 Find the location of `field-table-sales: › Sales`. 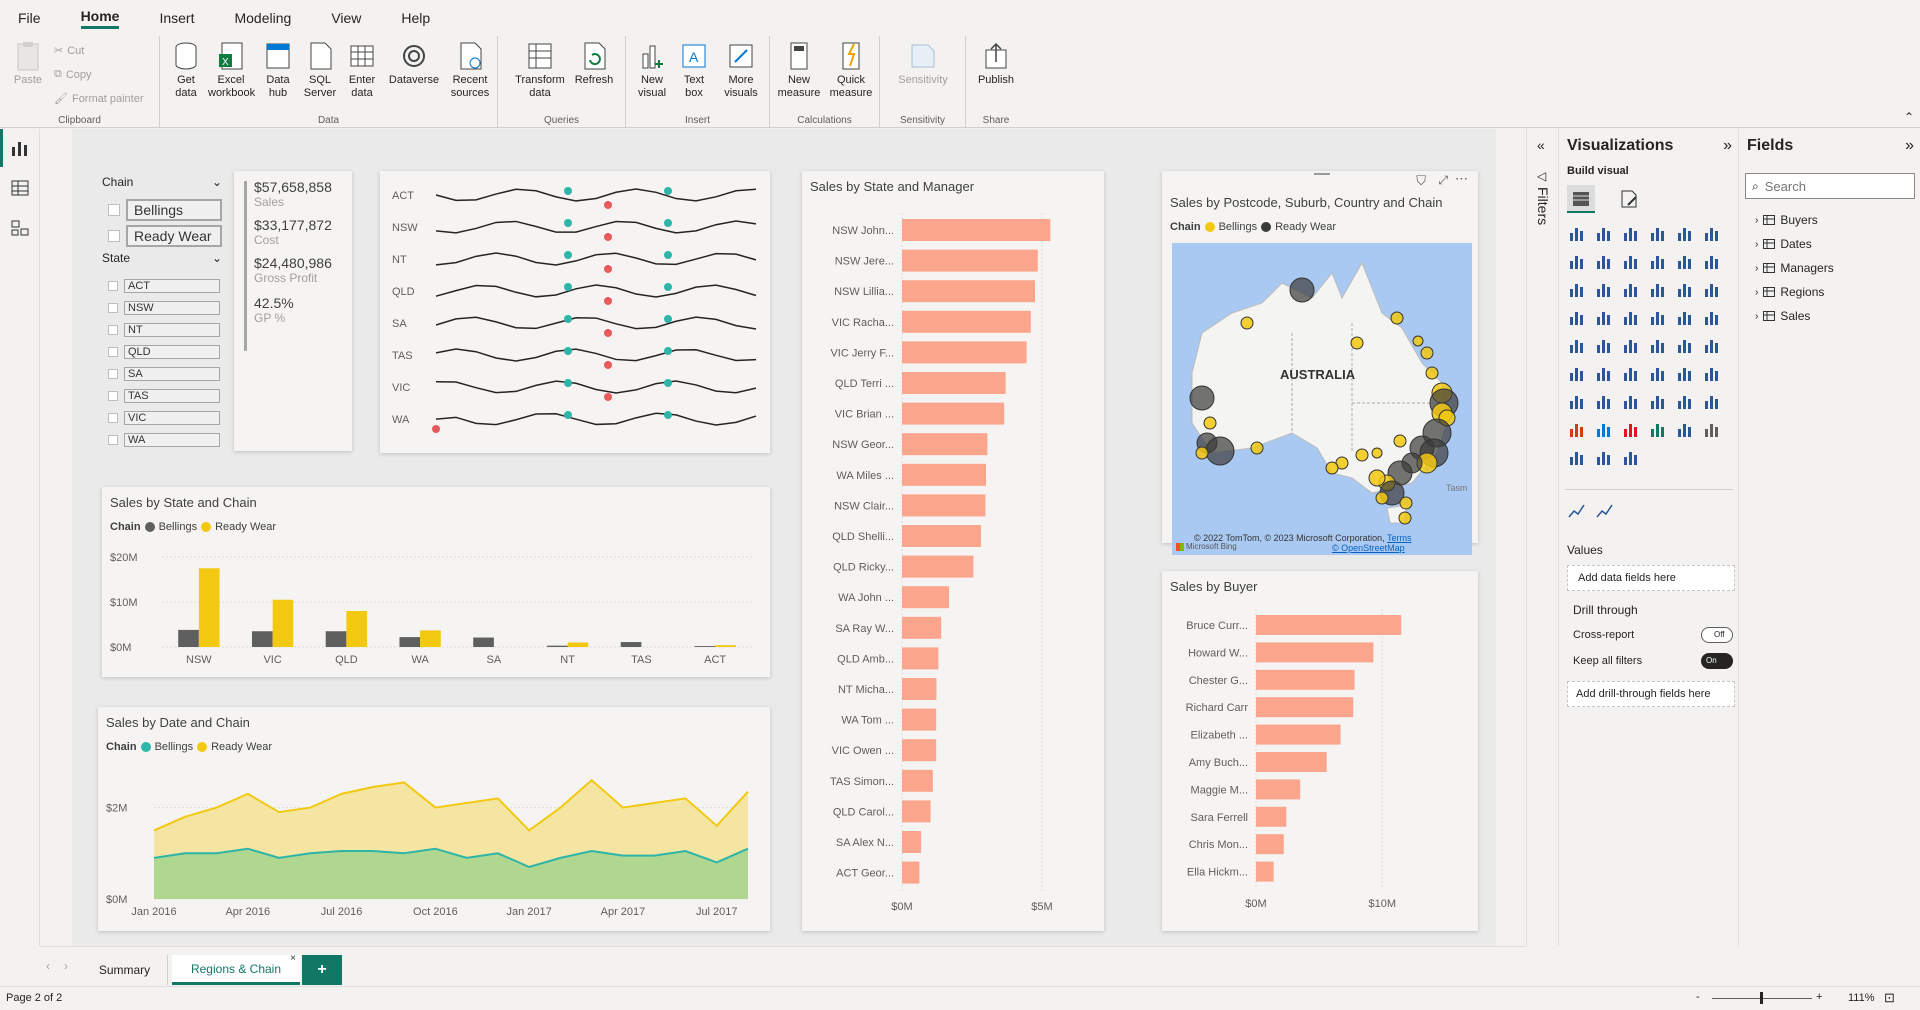

field-table-sales: › Sales is located at coordinates (1782, 316).